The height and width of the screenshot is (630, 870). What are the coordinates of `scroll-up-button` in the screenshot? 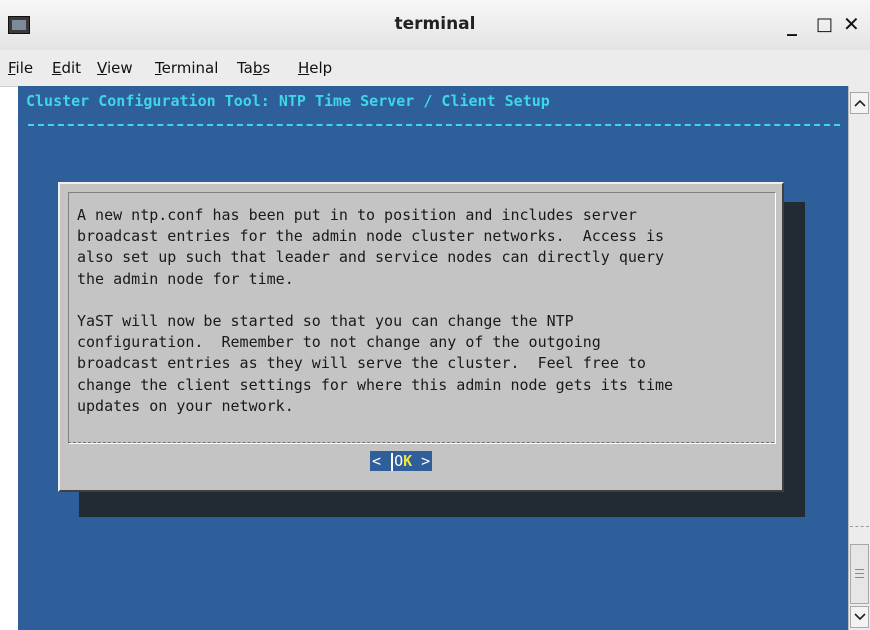 It's located at (859, 103).